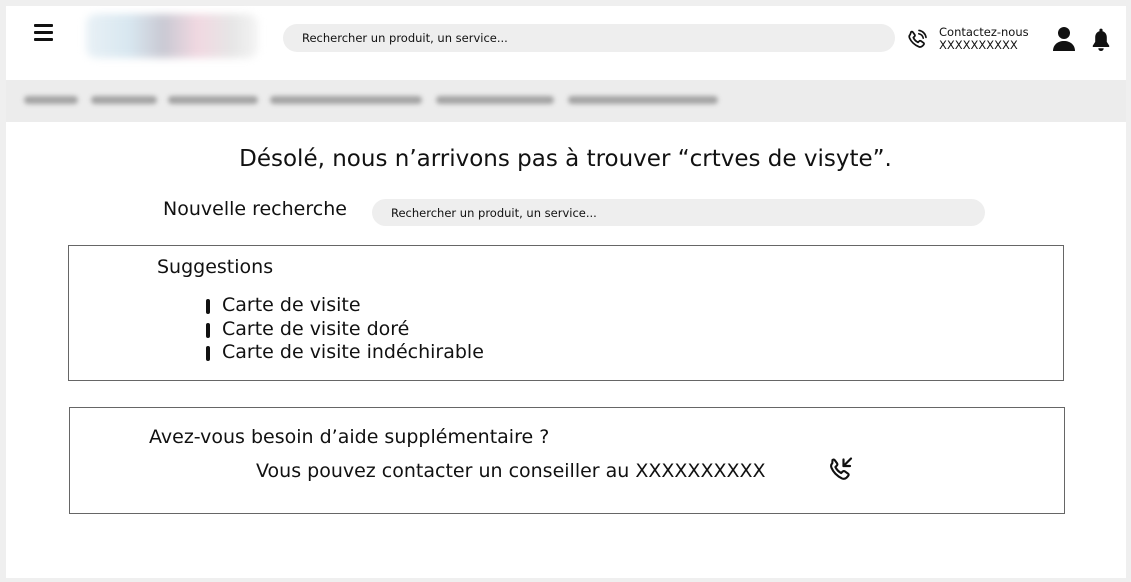 The height and width of the screenshot is (582, 1131). I want to click on contact-us: Contactez-nous XXXXXXXXXX, so click(984, 39).